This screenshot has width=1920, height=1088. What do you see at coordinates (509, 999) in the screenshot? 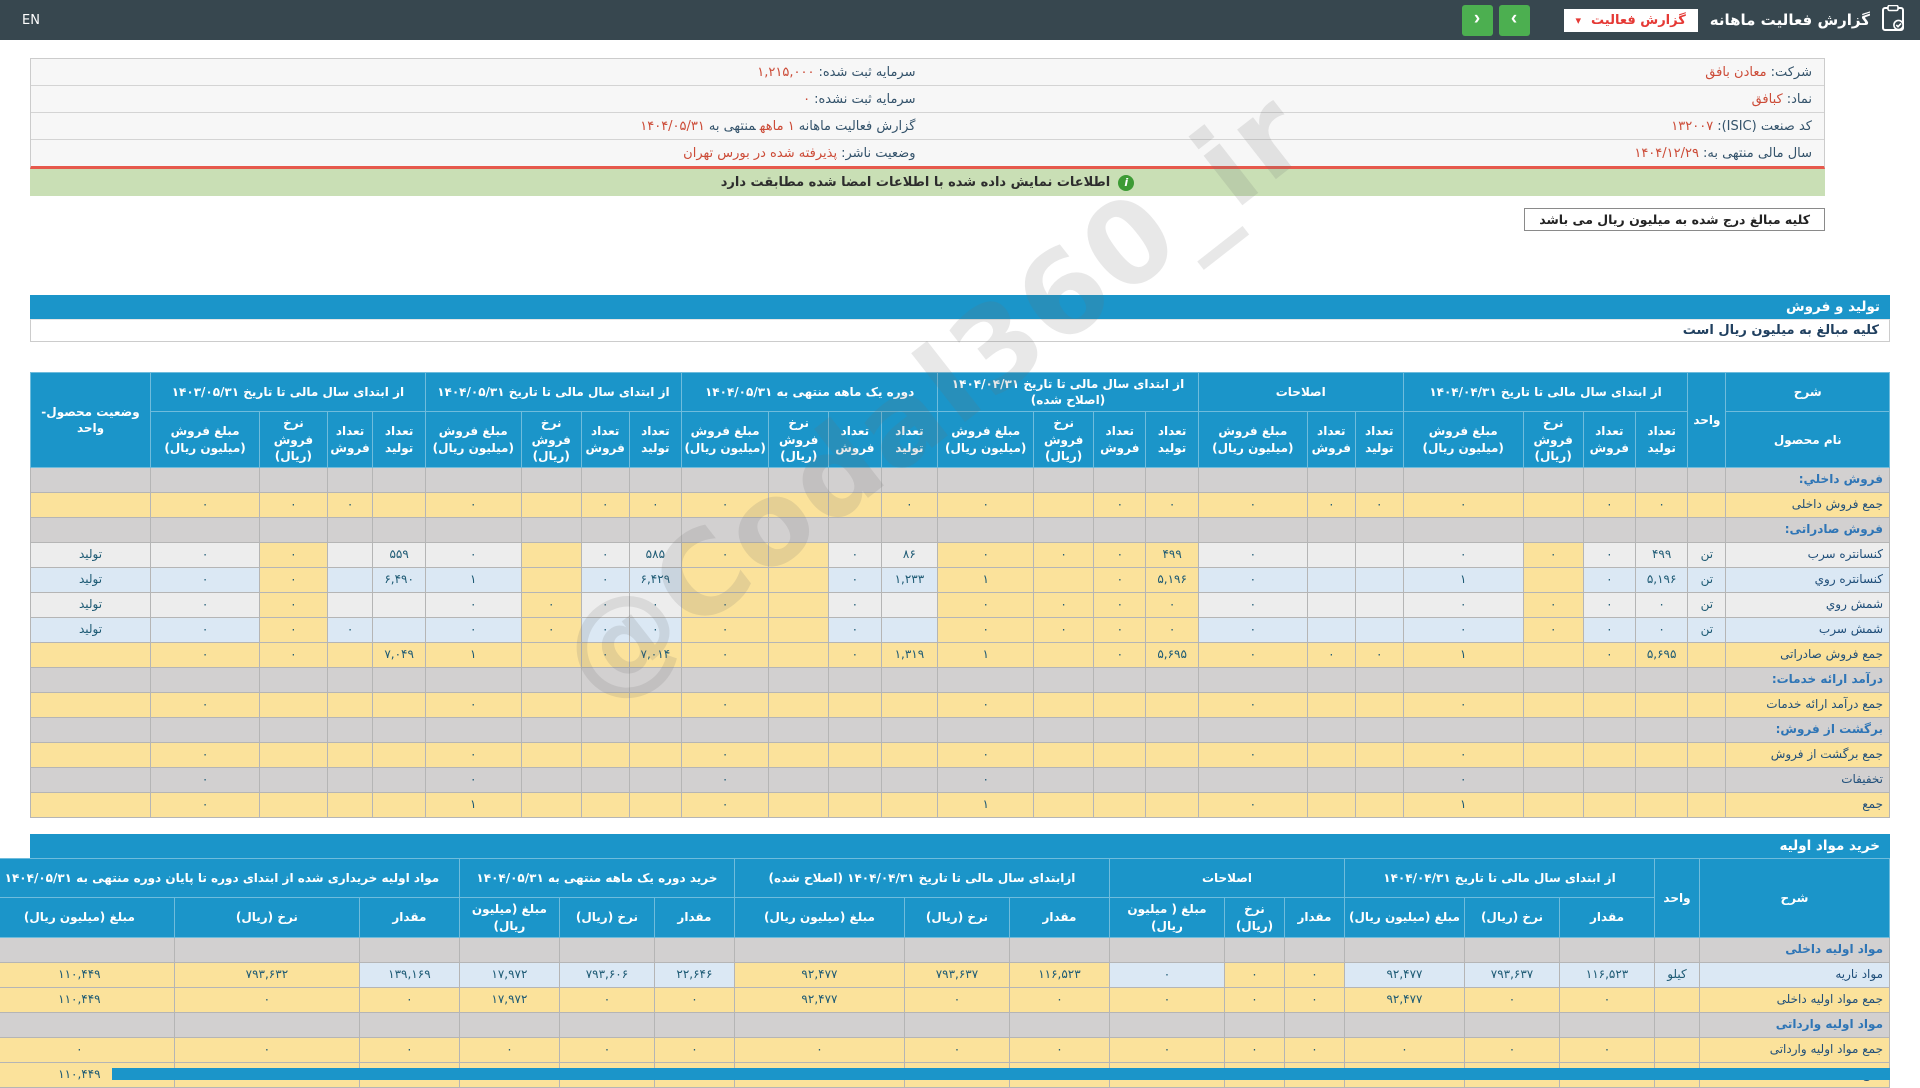
I see `value-cell: ۱۷,۹۷۲` at bounding box center [509, 999].